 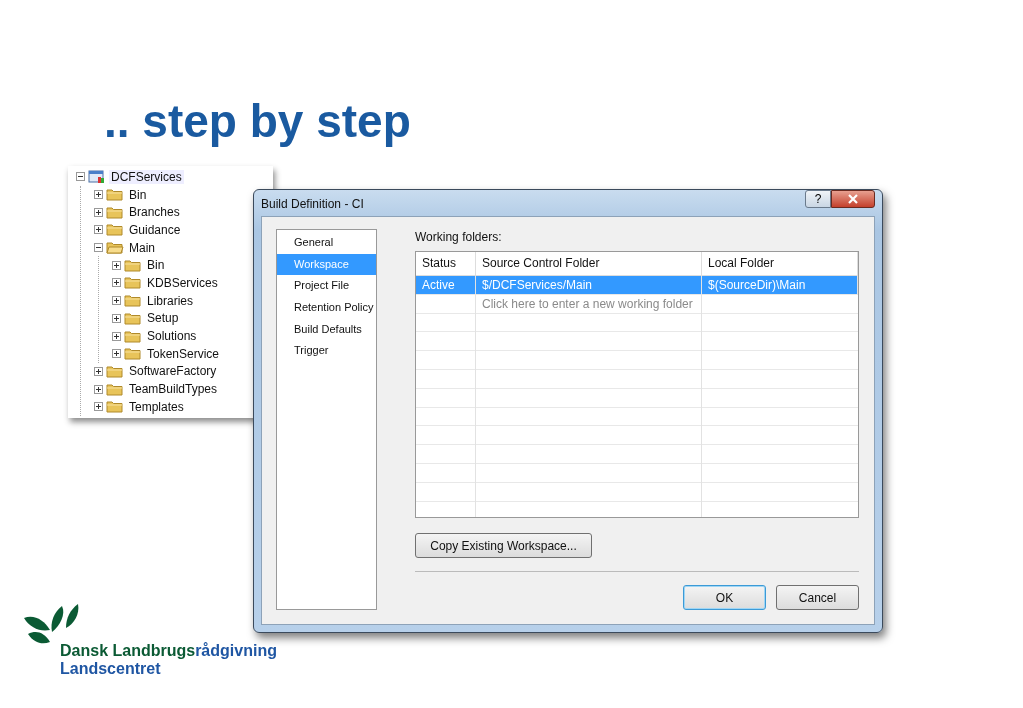 What do you see at coordinates (154, 212) in the screenshot?
I see `tree-item: Branches` at bounding box center [154, 212].